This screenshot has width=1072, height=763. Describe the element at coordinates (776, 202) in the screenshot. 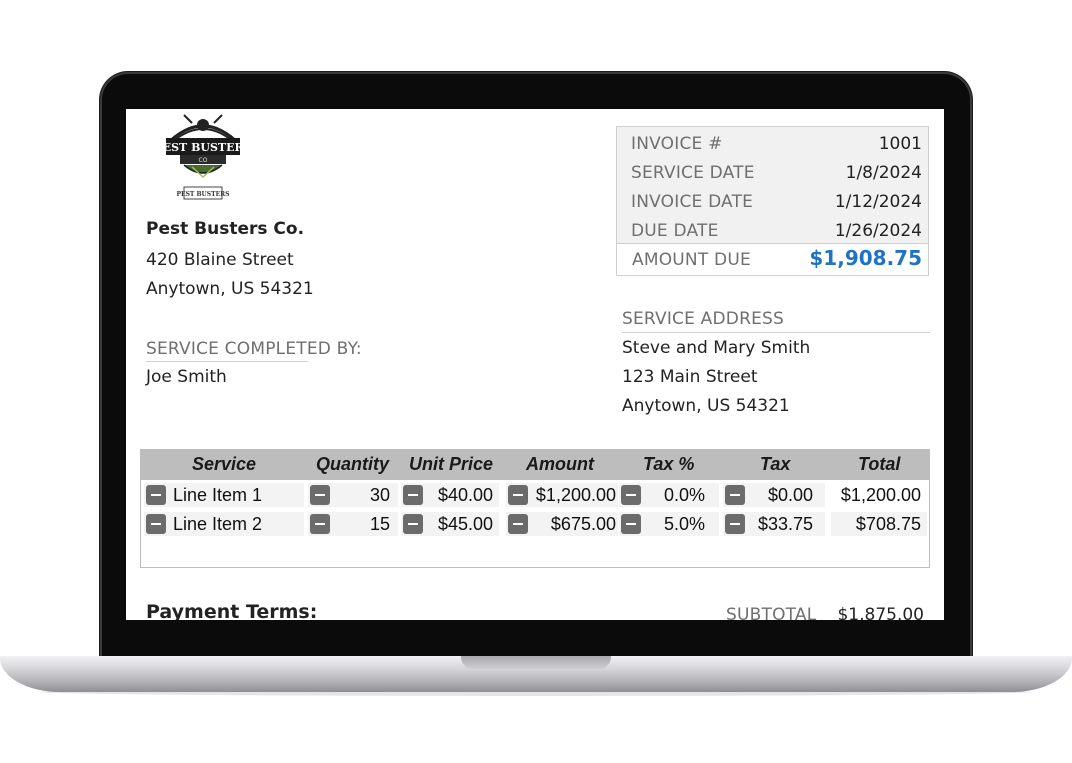

I see `invoice-date-row: INVOICE DATE 1/12/2024` at that location.